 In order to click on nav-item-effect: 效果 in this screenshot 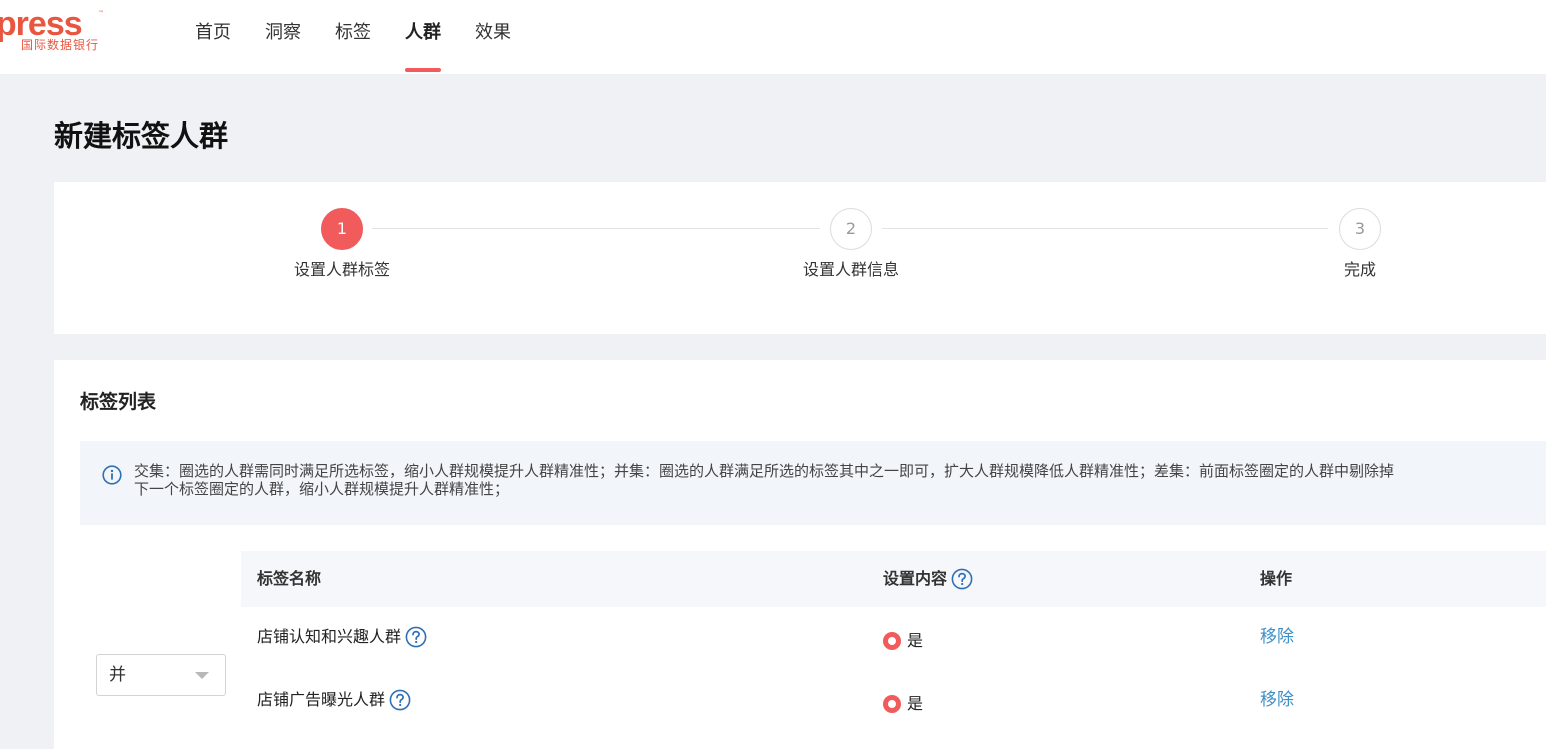, I will do `click(493, 37)`.